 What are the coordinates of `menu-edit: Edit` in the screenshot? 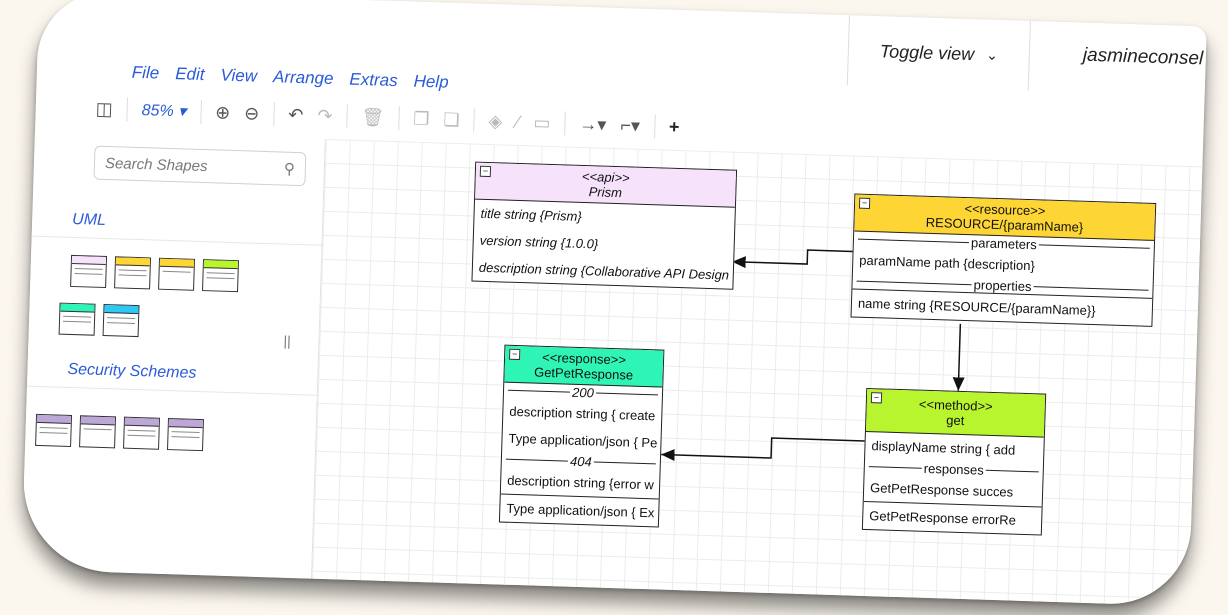 It's located at (190, 74).